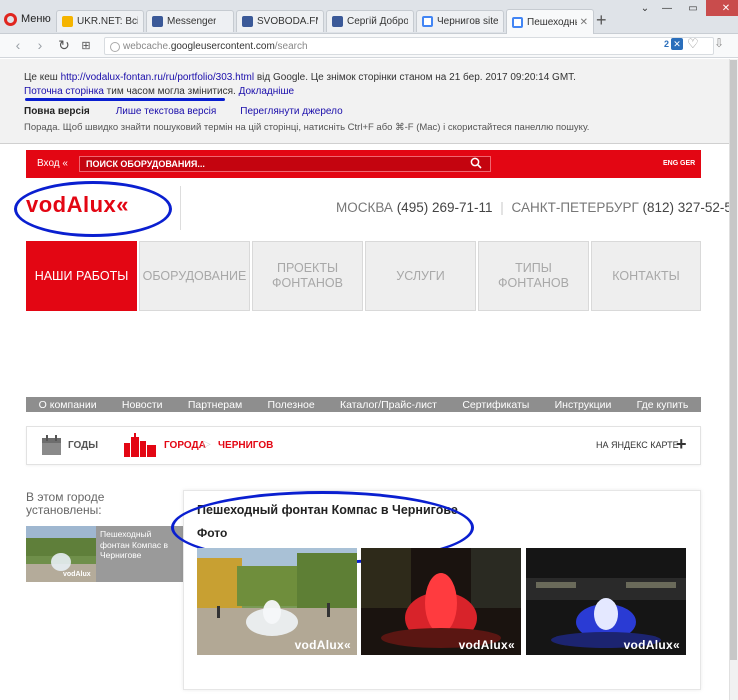  I want to click on annotation-underline, so click(125, 99).